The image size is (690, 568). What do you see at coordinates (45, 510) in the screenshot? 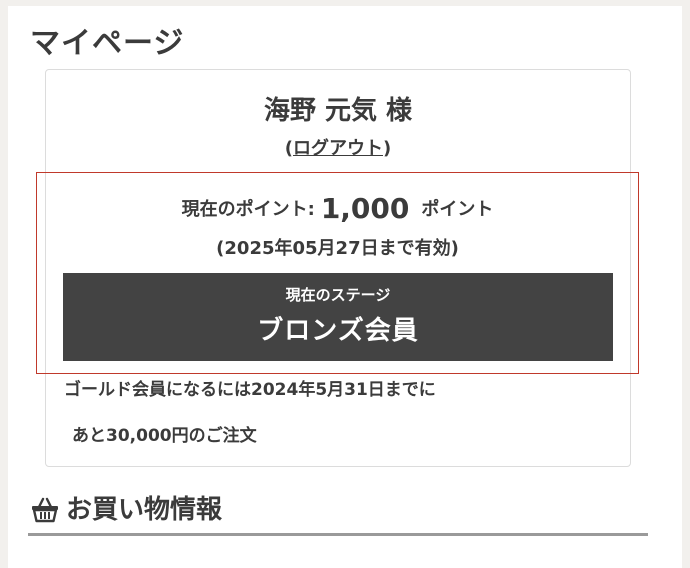
I see `basket-icon` at bounding box center [45, 510].